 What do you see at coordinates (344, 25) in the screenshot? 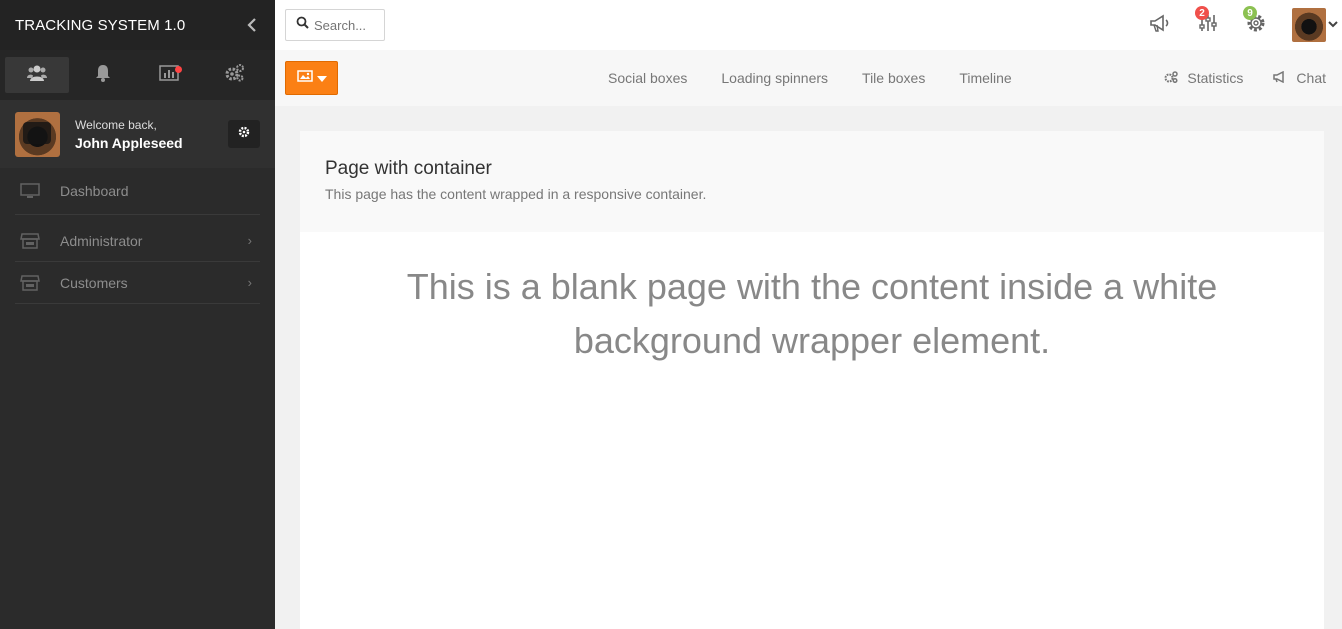
I see `search-input` at bounding box center [344, 25].